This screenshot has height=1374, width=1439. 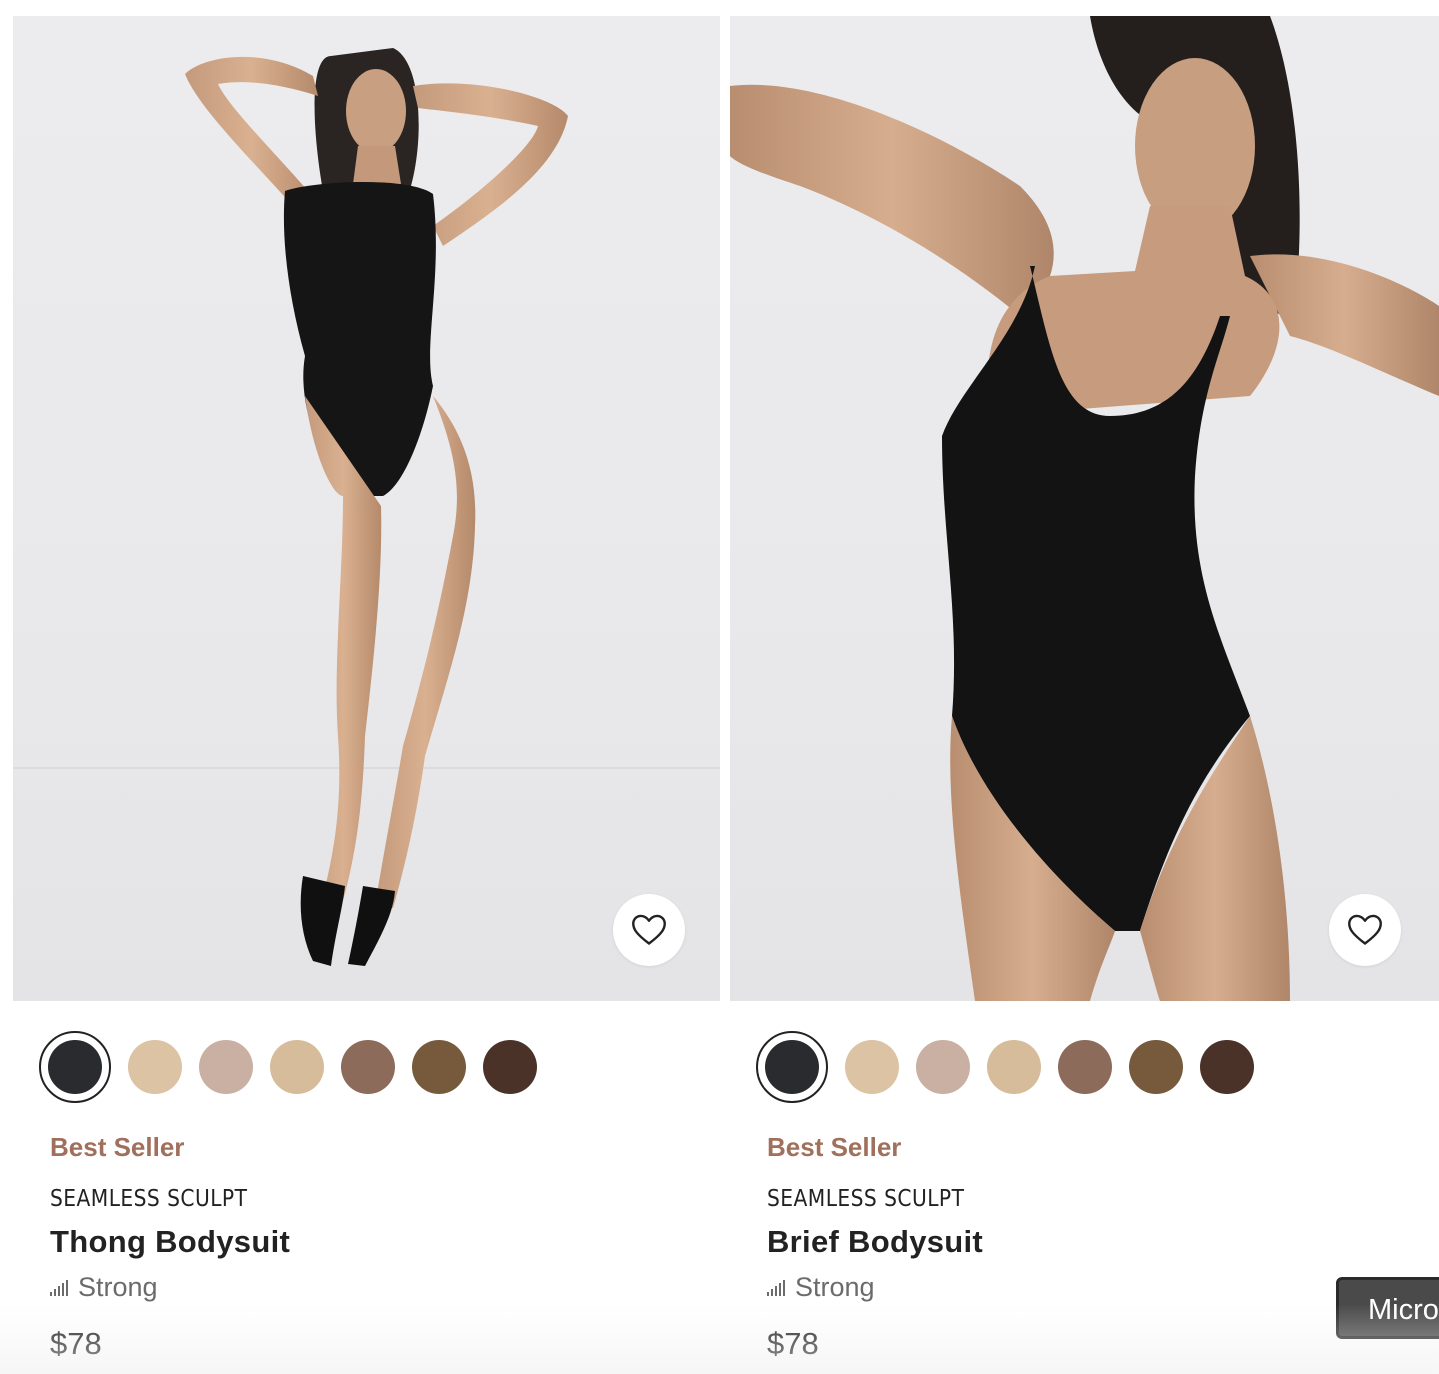 I want to click on floating-chip: Micro, so click(x=1387, y=1308).